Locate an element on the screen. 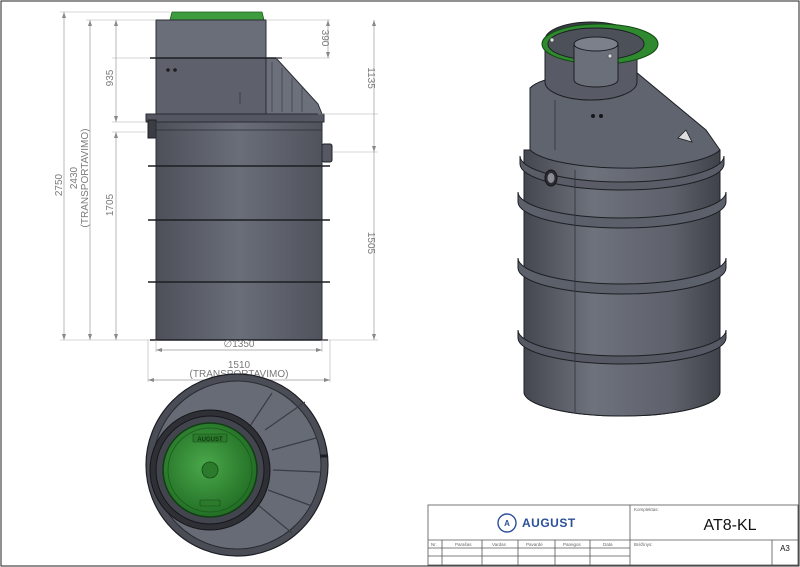 The height and width of the screenshot is (567, 800). dim-1135: 1135 is located at coordinates (370, 78).